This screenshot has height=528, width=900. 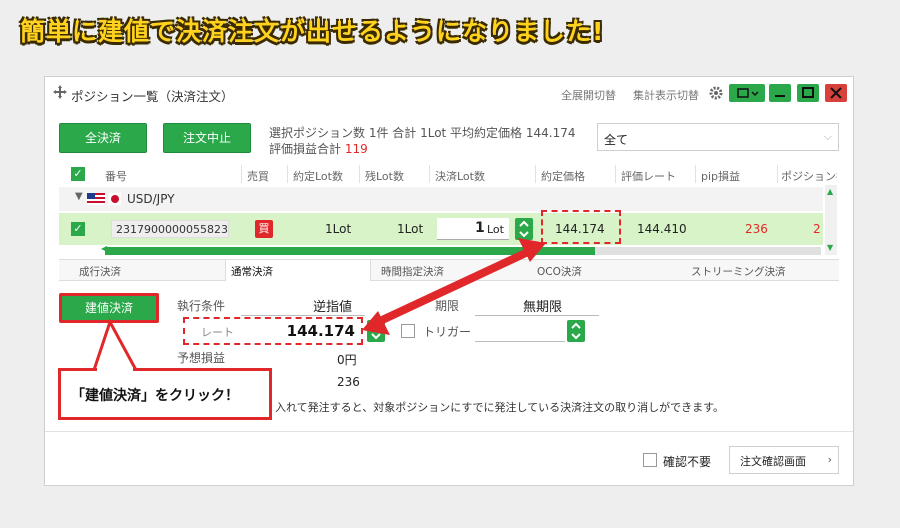 What do you see at coordinates (318, 305) in the screenshot?
I see `annotation-arrows` at bounding box center [318, 305].